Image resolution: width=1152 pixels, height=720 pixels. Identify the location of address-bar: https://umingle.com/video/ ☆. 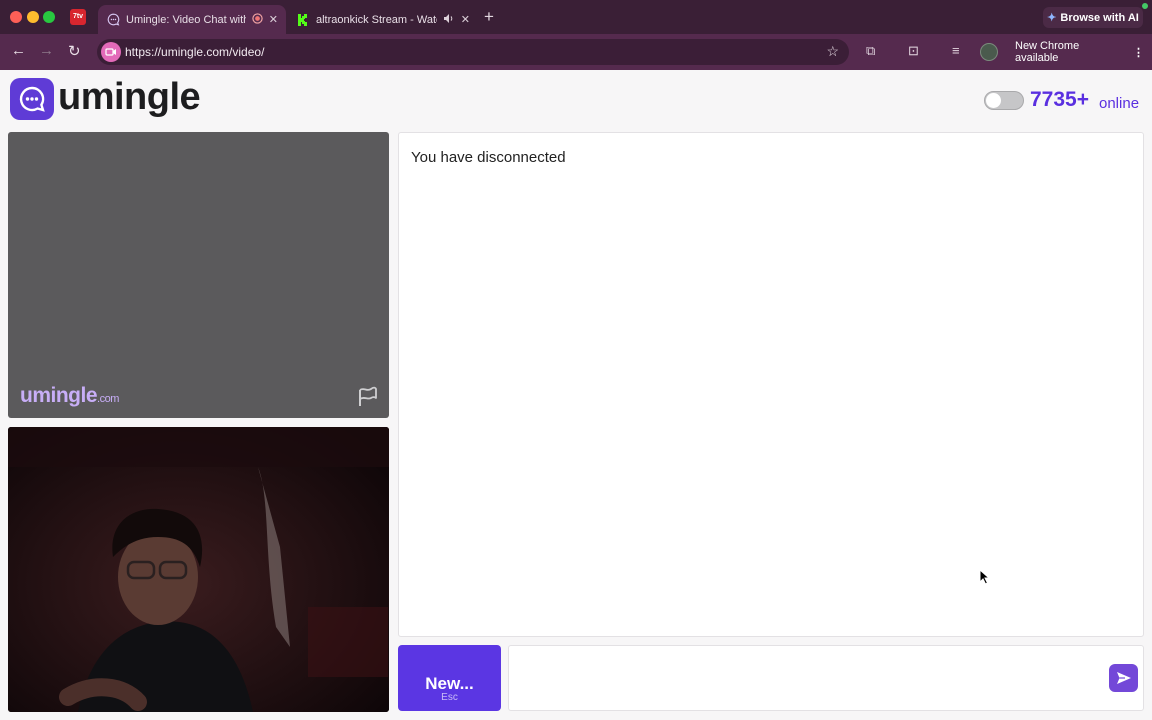
(473, 52).